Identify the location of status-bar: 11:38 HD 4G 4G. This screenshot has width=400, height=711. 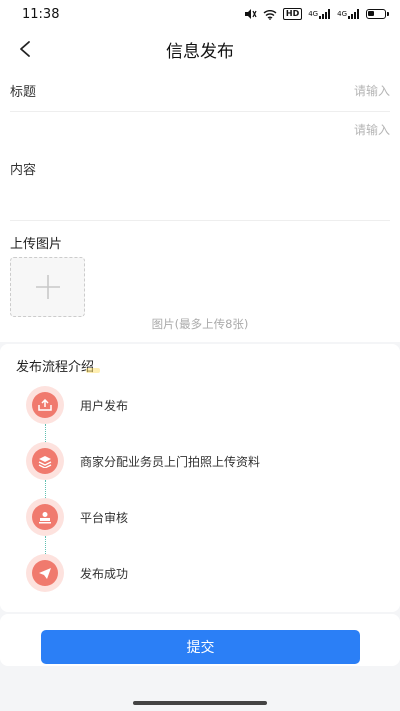
(200, 14).